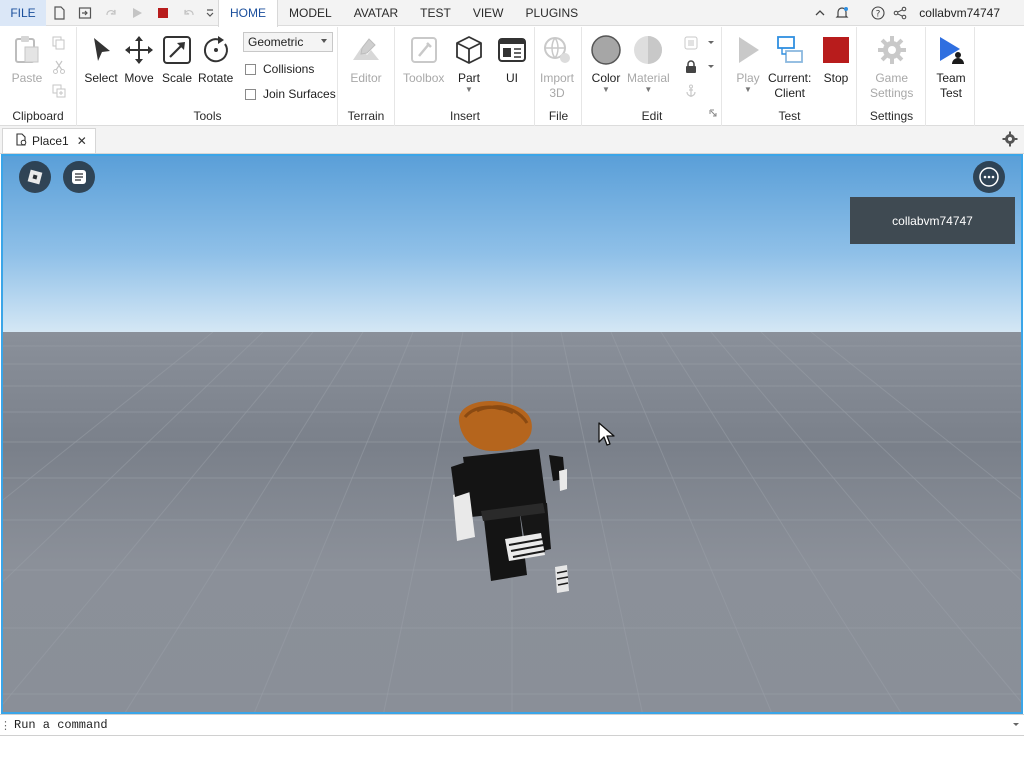  What do you see at coordinates (250, 69) in the screenshot?
I see `collisions-checkbox-box` at bounding box center [250, 69].